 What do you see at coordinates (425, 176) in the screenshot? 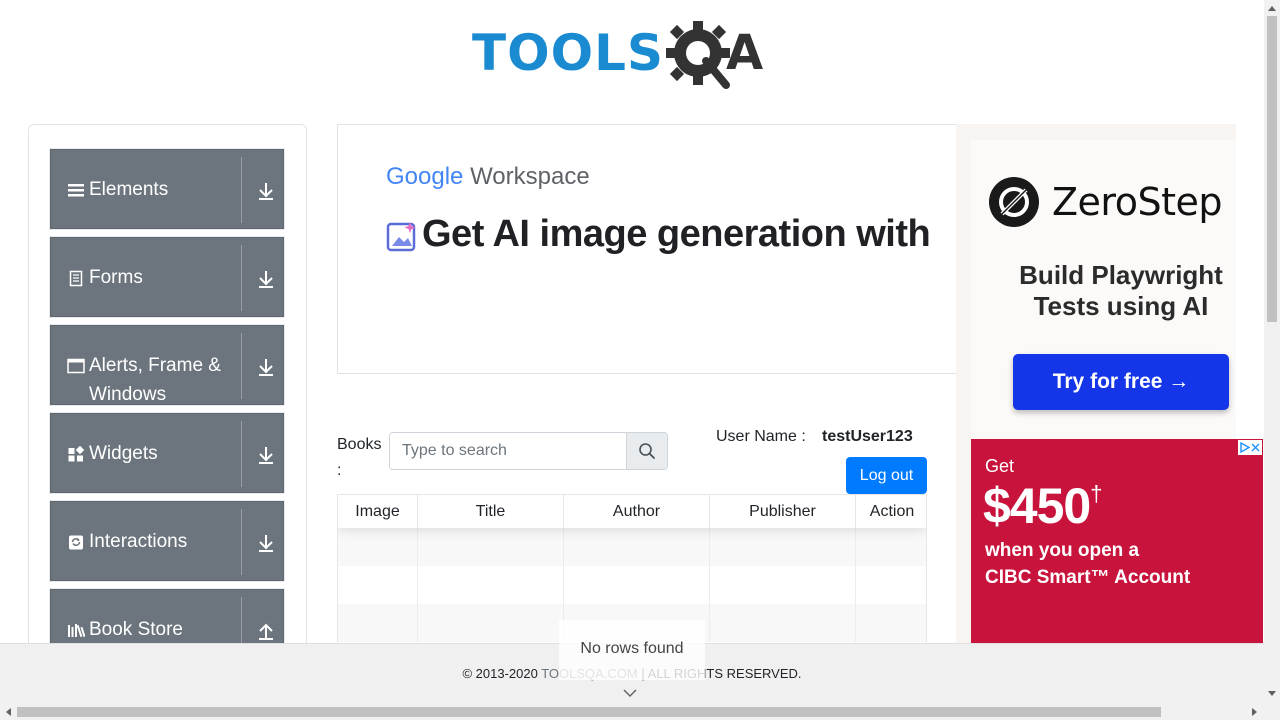
I see `google-logo-text: Google` at bounding box center [425, 176].